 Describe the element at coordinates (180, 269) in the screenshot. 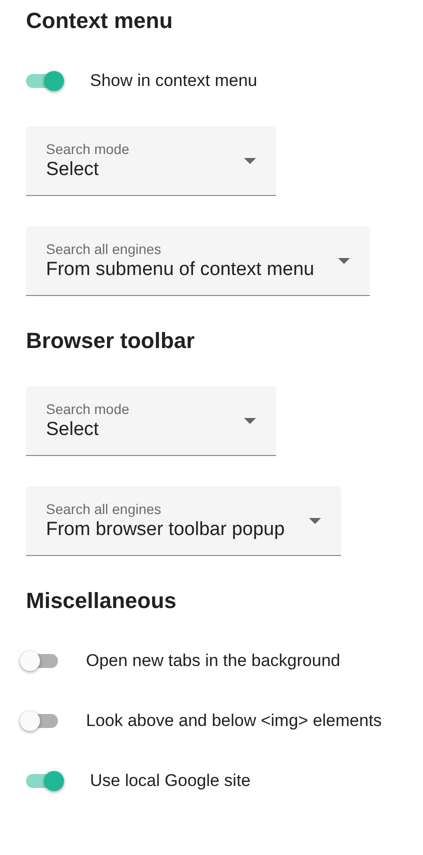

I see `dropdown-value: From submenu of context menu` at that location.